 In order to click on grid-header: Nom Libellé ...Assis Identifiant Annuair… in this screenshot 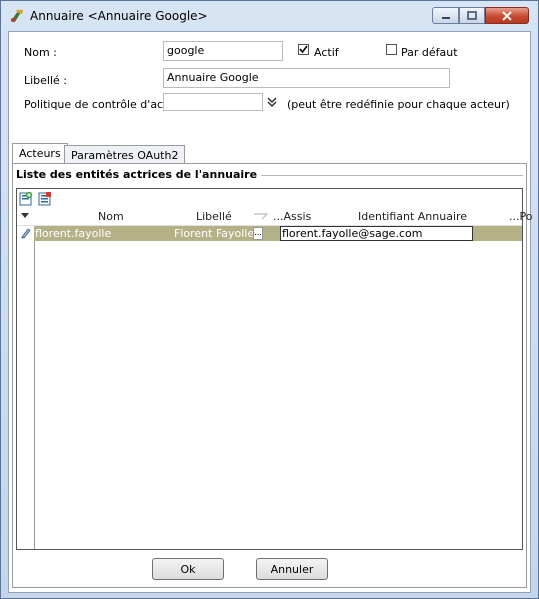, I will do `click(274, 217)`.